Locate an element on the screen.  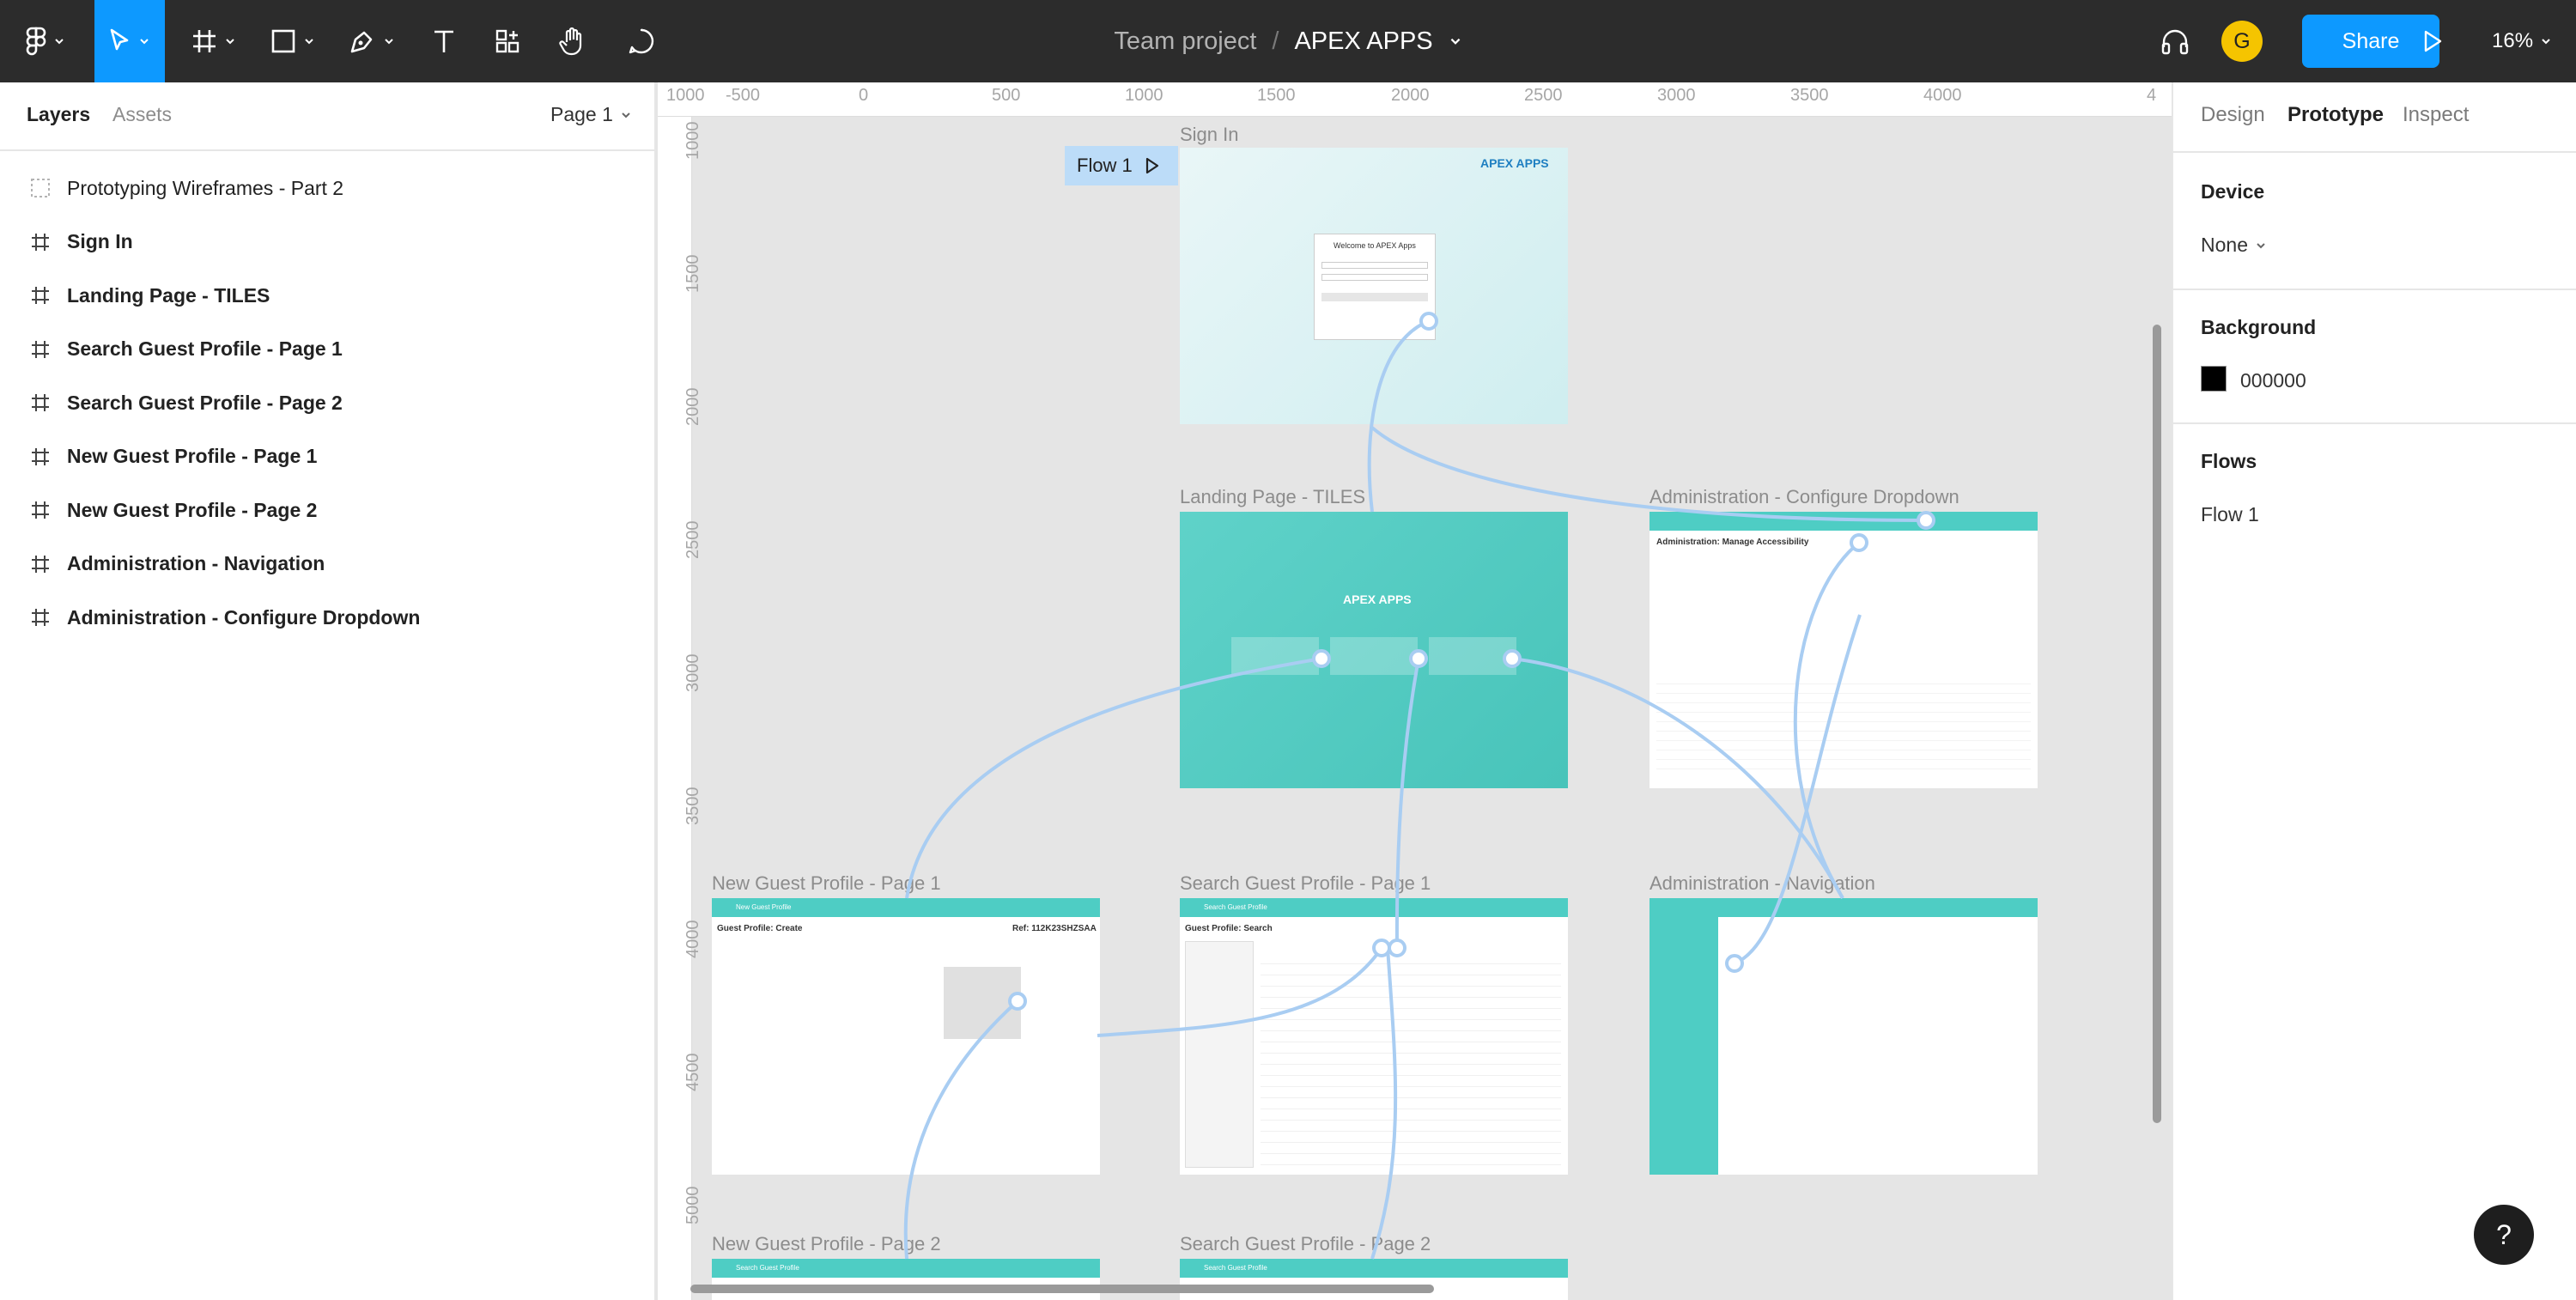
hotspot-search-a is located at coordinates (1382, 948).